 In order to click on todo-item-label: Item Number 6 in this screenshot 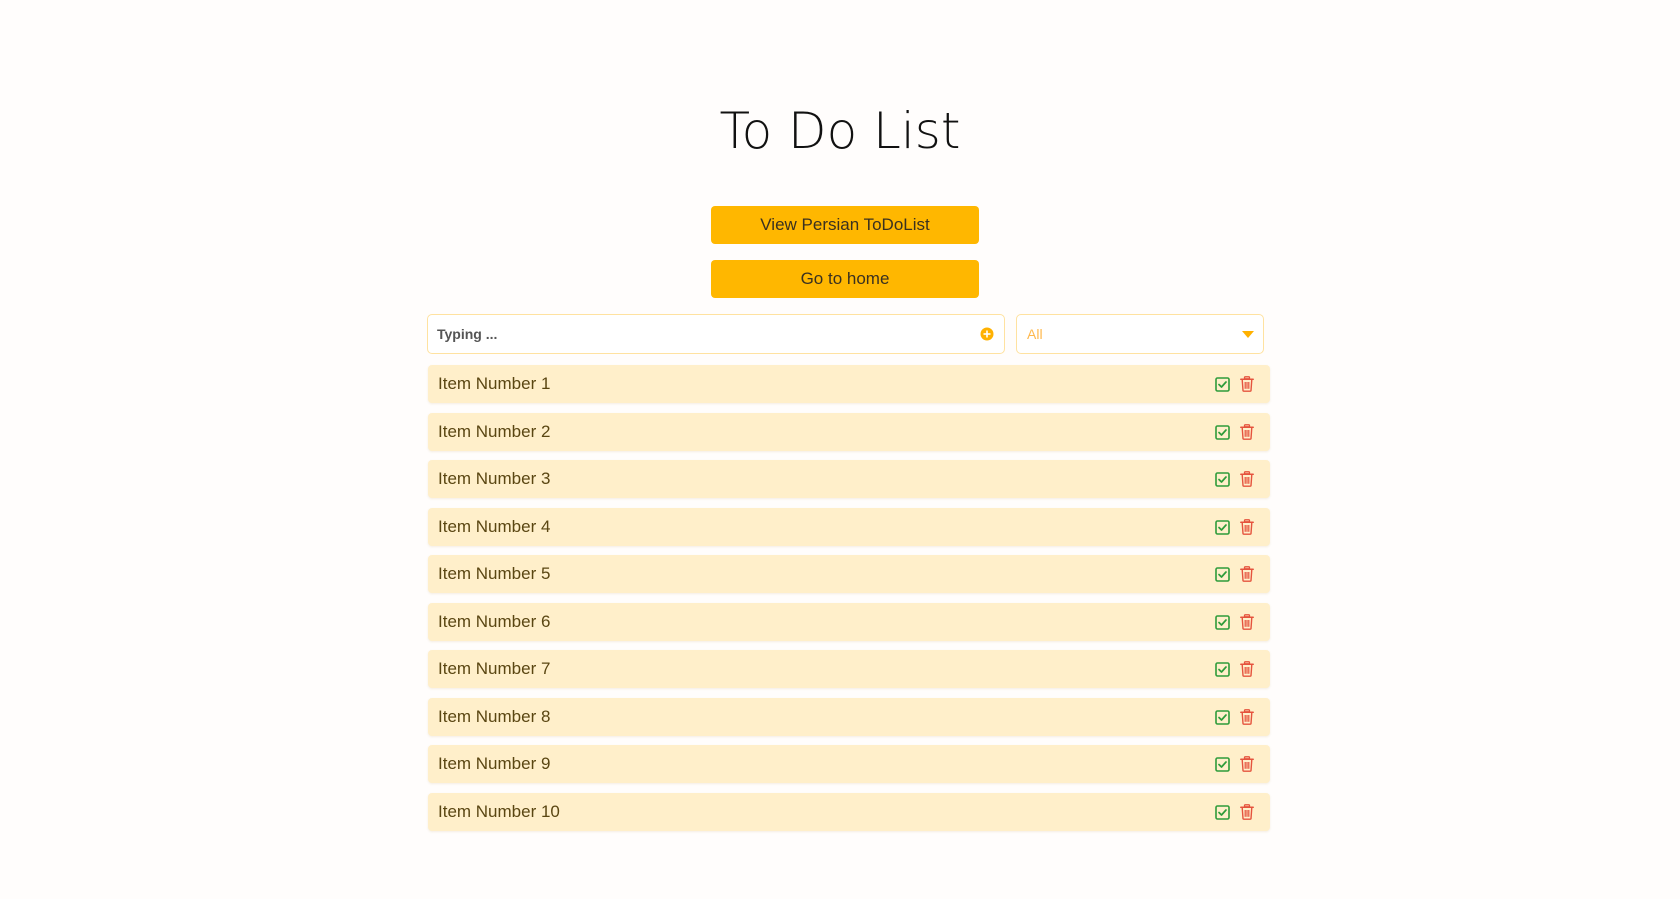, I will do `click(494, 621)`.